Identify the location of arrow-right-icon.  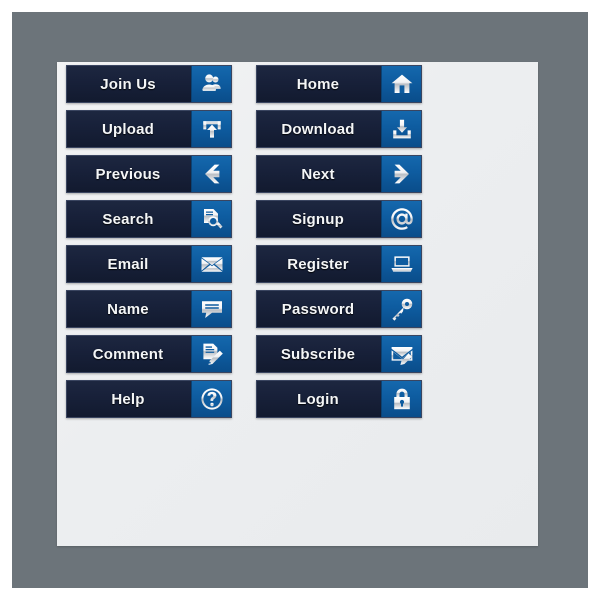
(401, 174).